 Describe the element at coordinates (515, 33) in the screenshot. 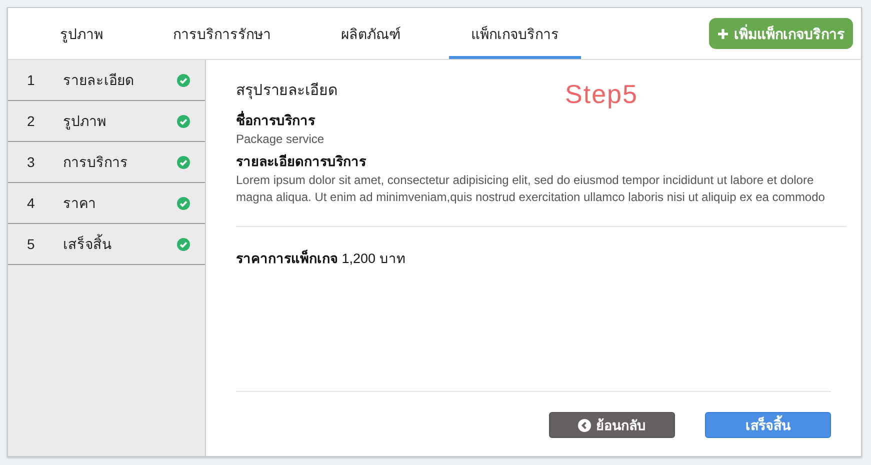

I see `nav-tab: แพ็กเกจบริการ` at that location.